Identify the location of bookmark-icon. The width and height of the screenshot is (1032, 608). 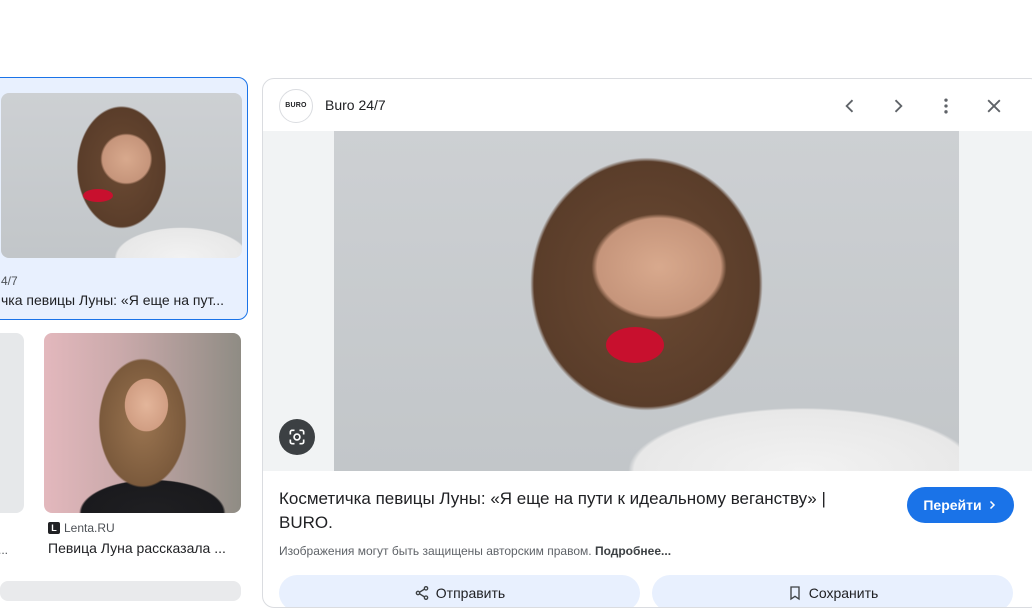
(795, 593).